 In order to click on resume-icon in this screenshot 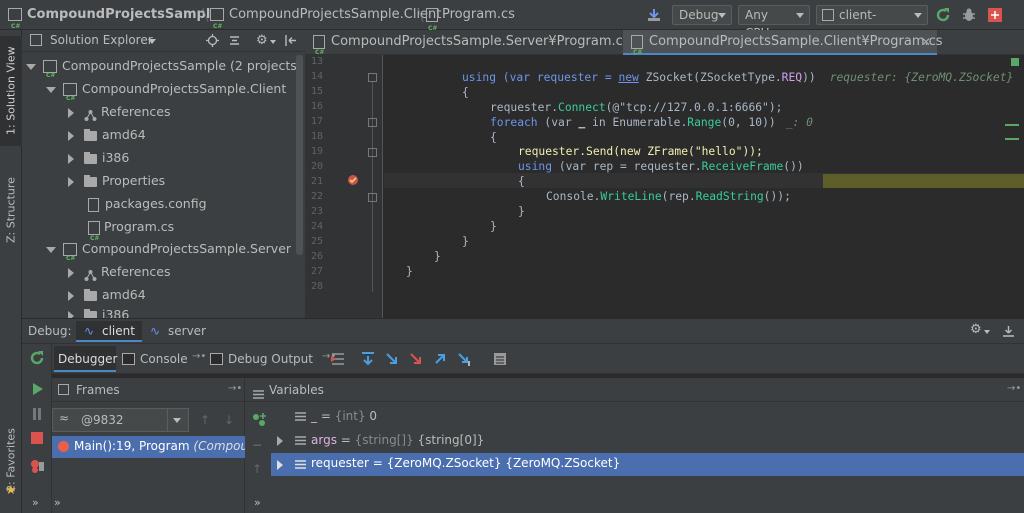, I will do `click(37, 389)`.